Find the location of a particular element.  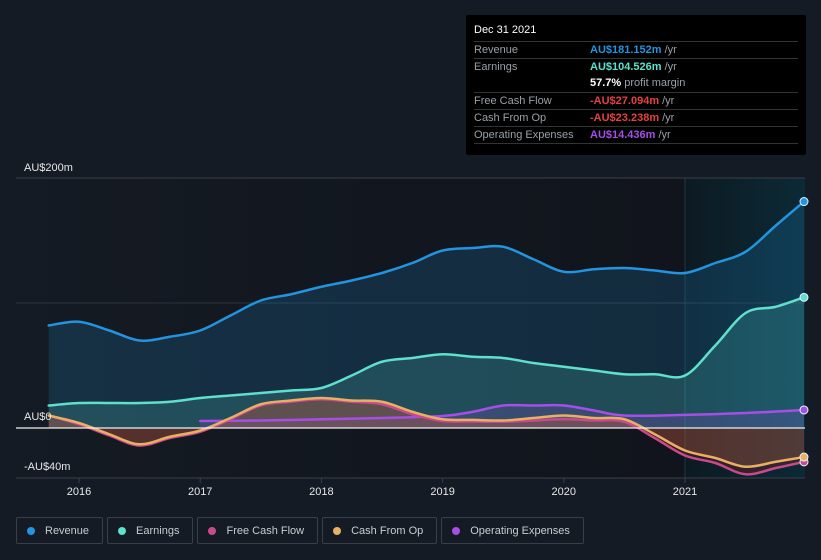

tooltip-row: Earnings AU$104.526m/yr is located at coordinates (636, 67).